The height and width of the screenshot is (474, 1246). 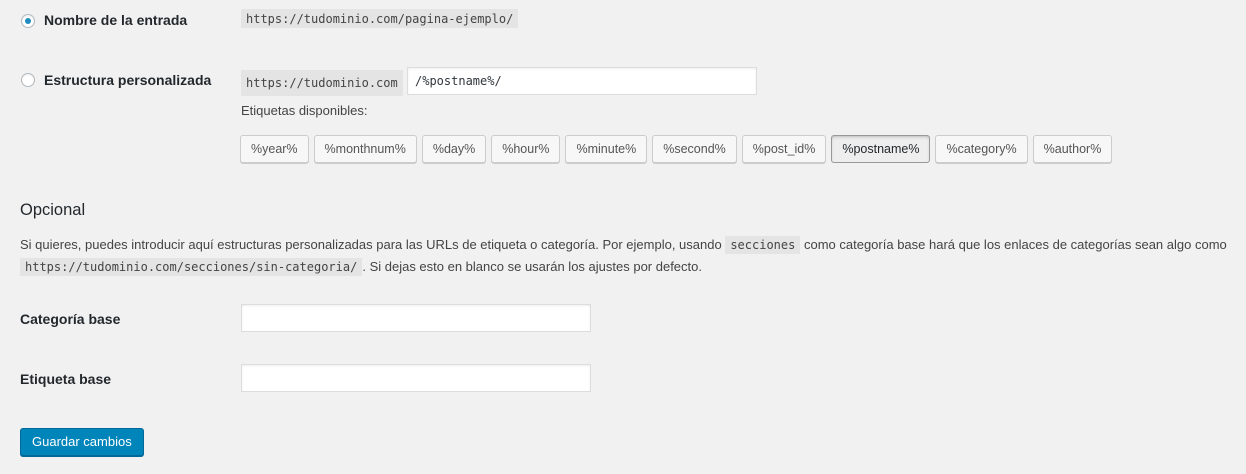 What do you see at coordinates (606, 149) in the screenshot?
I see `tag-button-minute: %minute%` at bounding box center [606, 149].